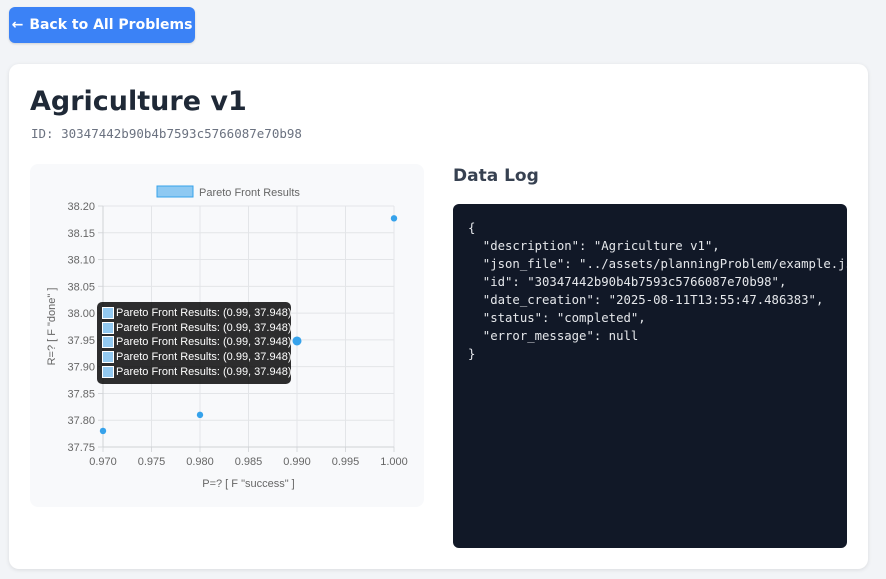 Image resolution: width=886 pixels, height=579 pixels. I want to click on page-title: Agriculture v1, so click(138, 101).